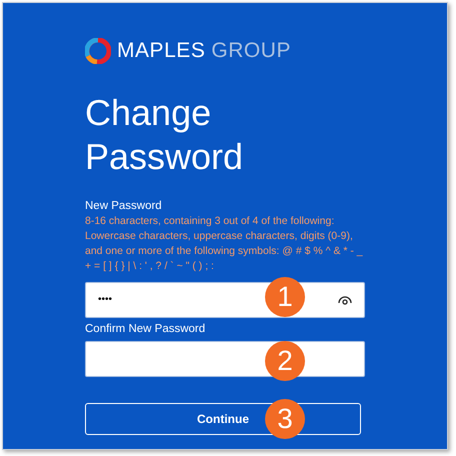 This screenshot has height=456, width=456. Describe the element at coordinates (145, 329) in the screenshot. I see `field-label: Confirm New Password` at that location.